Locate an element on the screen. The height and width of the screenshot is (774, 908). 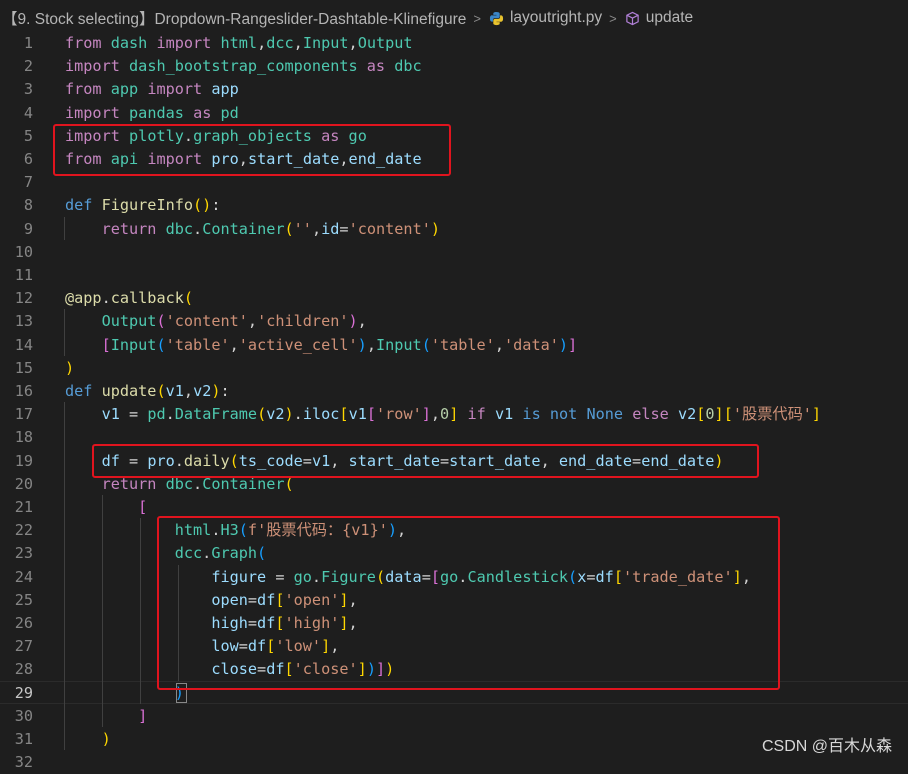
line-number: 29 is located at coordinates (23, 692).